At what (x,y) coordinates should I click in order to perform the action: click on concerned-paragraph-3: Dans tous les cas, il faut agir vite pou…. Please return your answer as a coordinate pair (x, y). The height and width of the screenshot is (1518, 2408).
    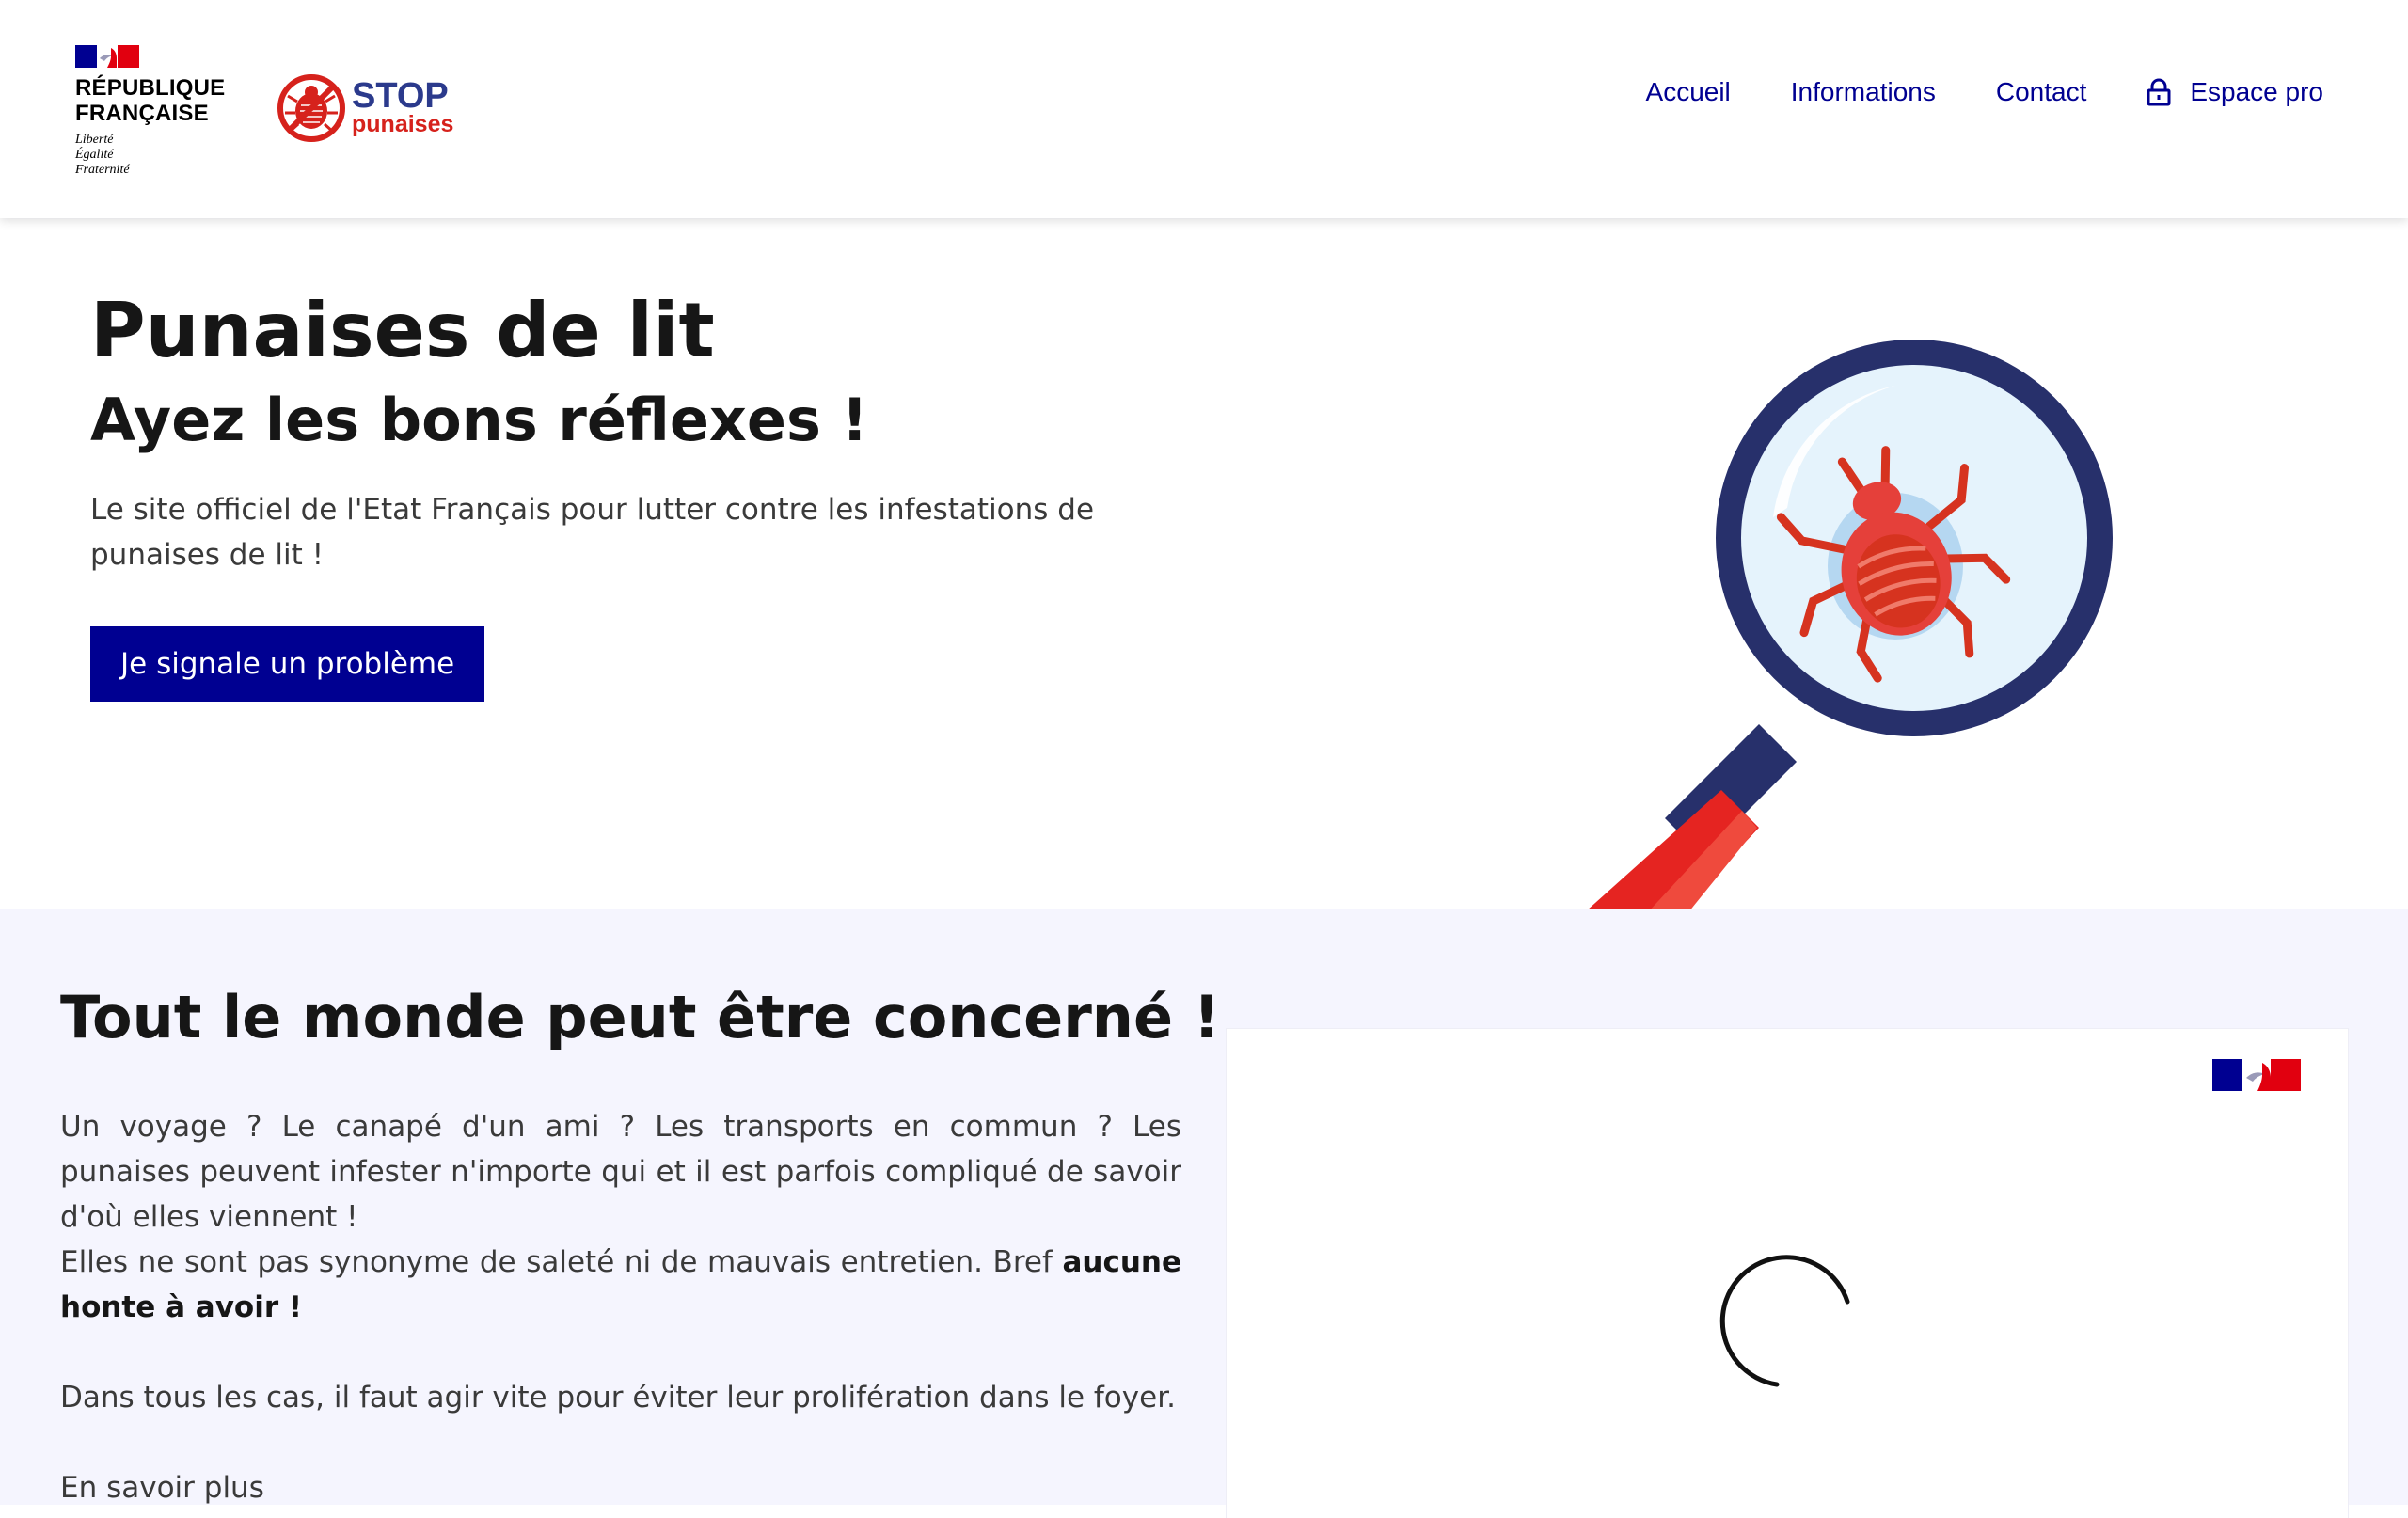
    Looking at the image, I should click on (618, 1398).